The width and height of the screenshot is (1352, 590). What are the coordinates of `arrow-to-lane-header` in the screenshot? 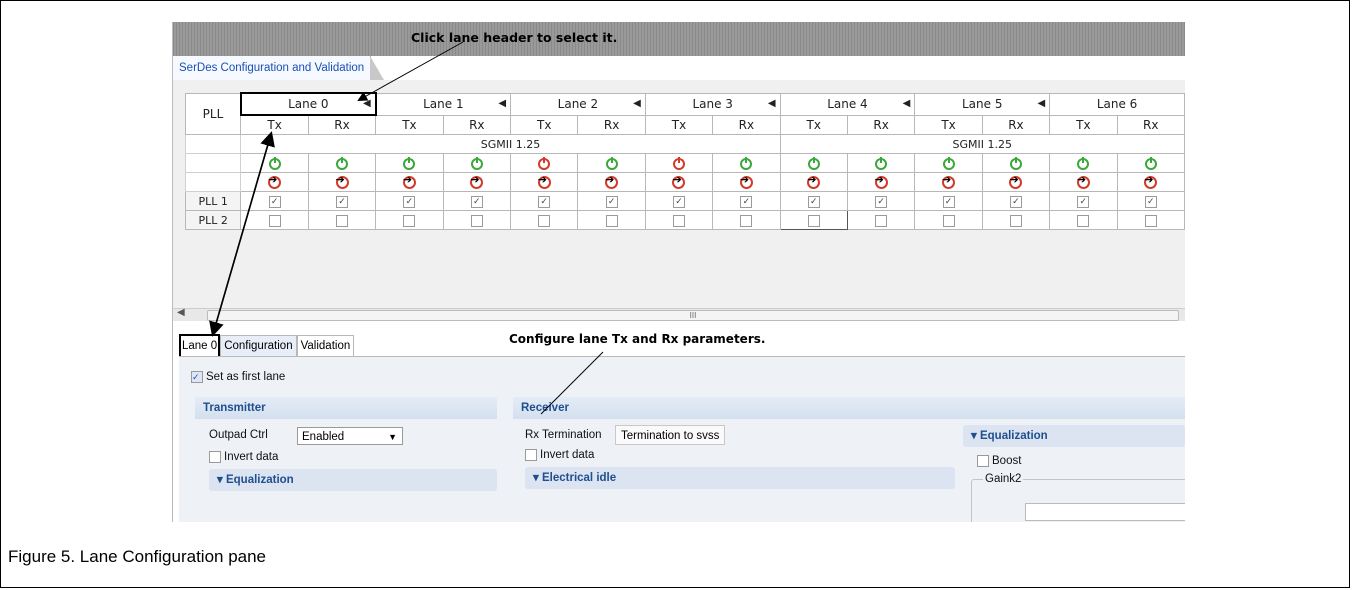 It's located at (410, 71).